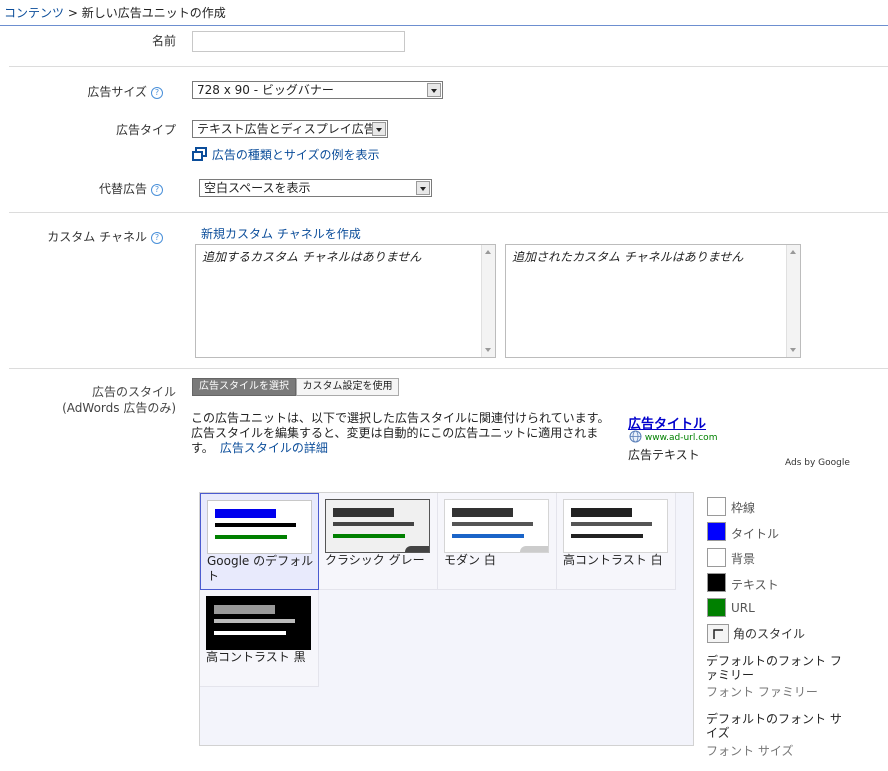 The width and height of the screenshot is (888, 771). I want to click on font-size-label: デフォルトのフォント サイズ, so click(774, 726).